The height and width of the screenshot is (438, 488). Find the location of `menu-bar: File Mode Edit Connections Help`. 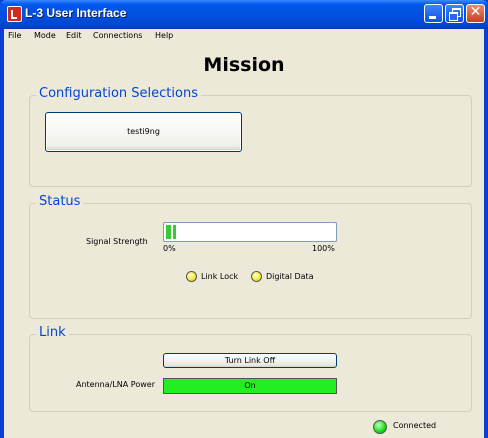

menu-bar: File Mode Edit Connections Help is located at coordinates (244, 36).